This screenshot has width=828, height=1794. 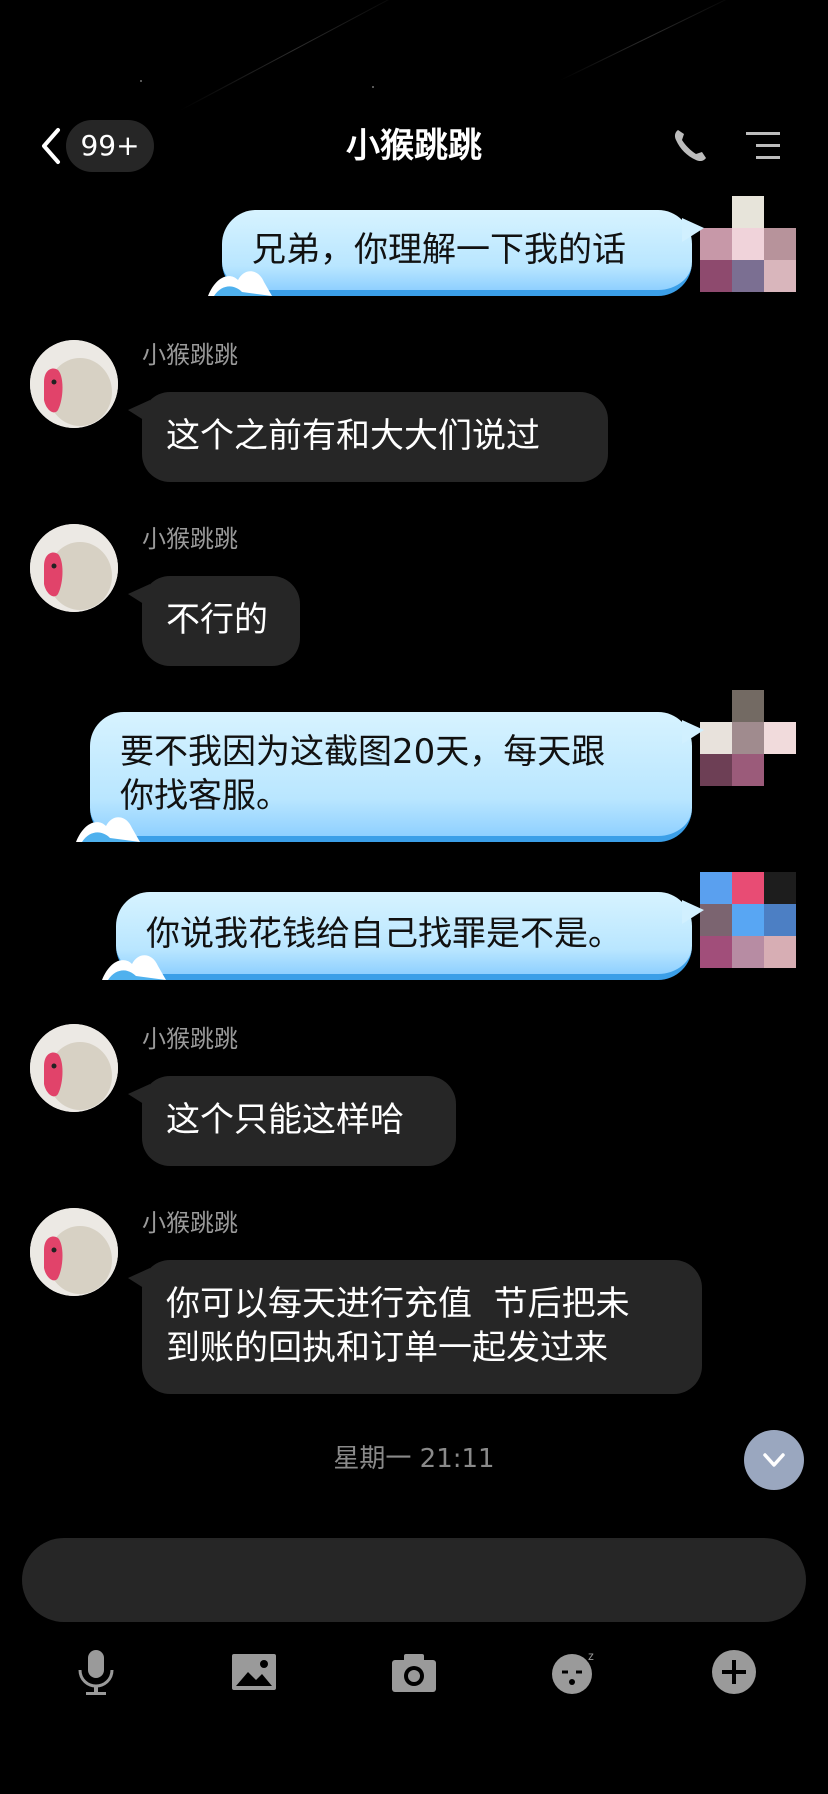 I want to click on image-button, so click(x=254, y=1672).